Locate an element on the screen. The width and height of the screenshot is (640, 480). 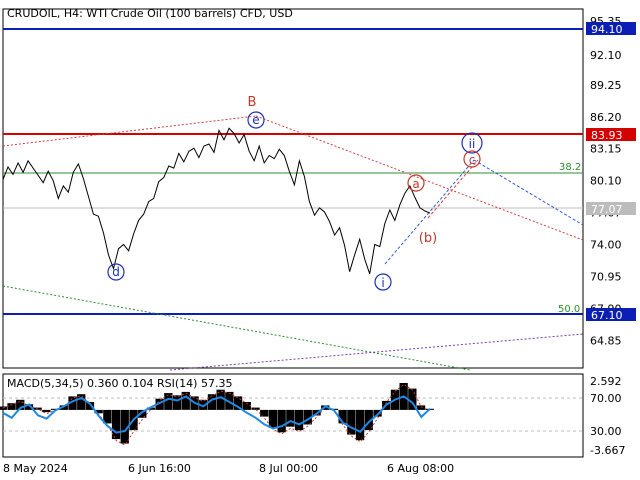
y-tick-1: 92.10 is located at coordinates (606, 55).